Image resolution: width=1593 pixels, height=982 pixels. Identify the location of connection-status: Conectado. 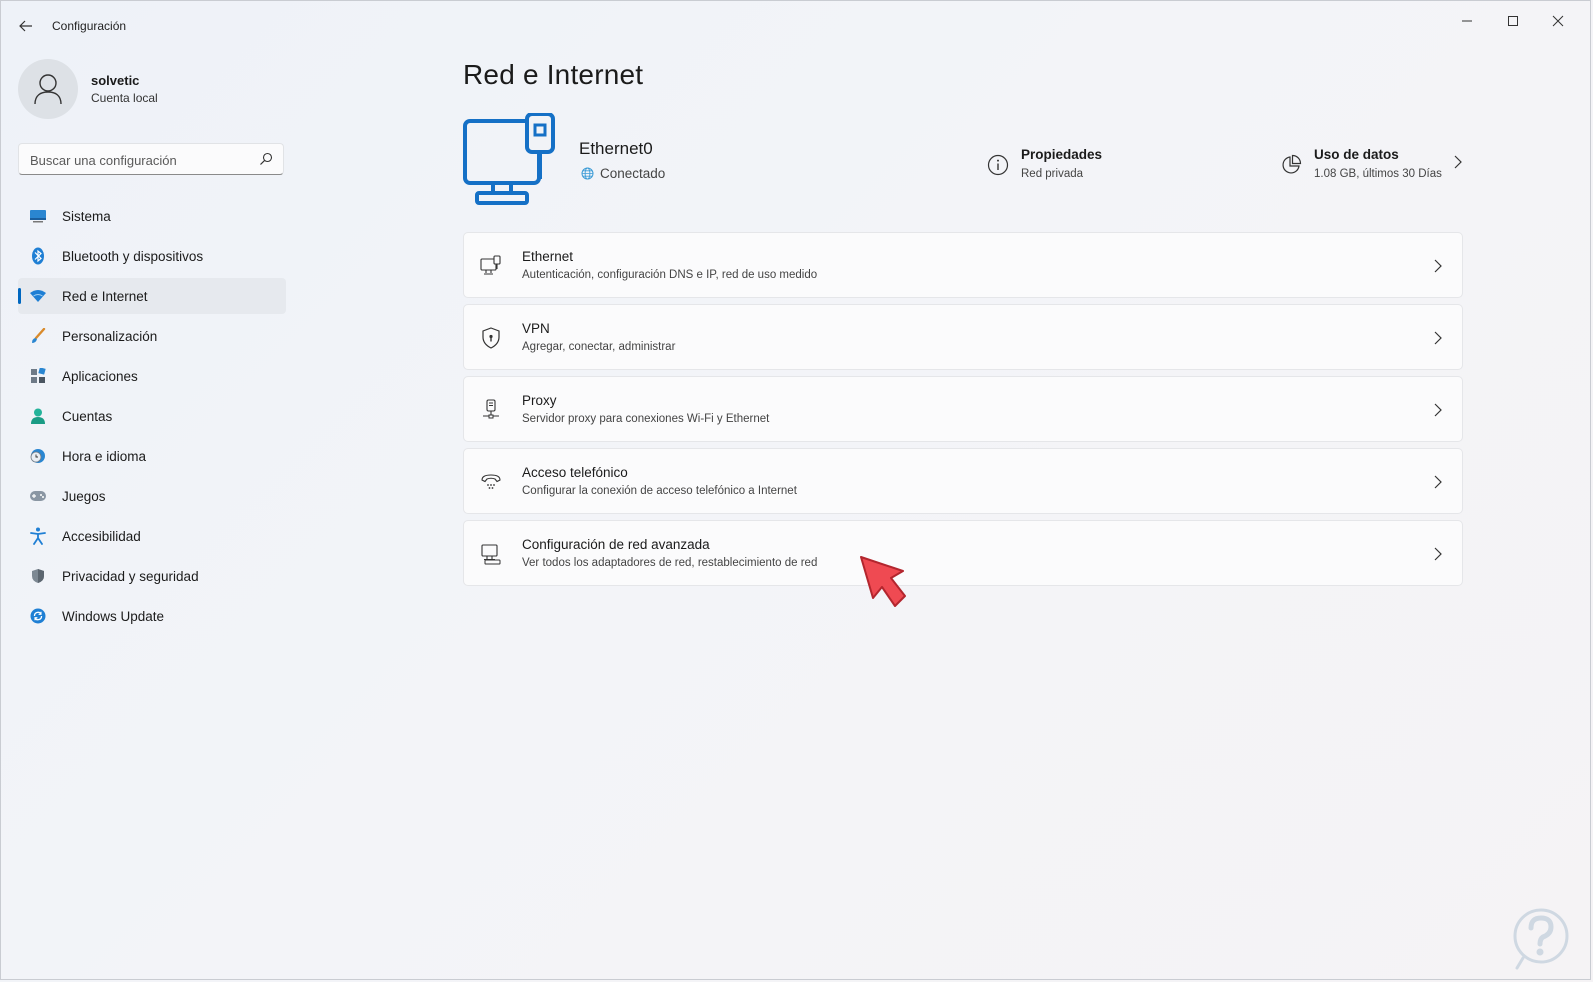
(623, 173).